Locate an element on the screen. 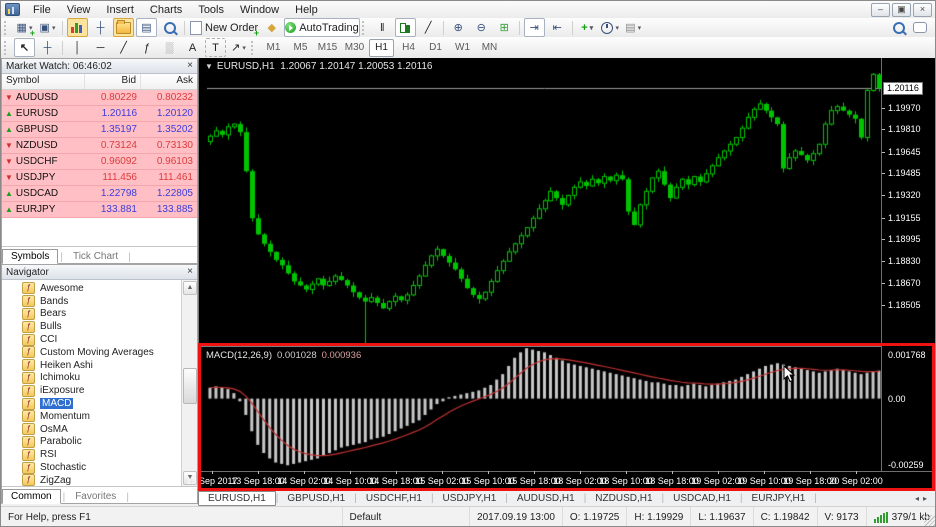  chart-tab-usdcad-h1: USDCAD,H1 is located at coordinates (702, 498).